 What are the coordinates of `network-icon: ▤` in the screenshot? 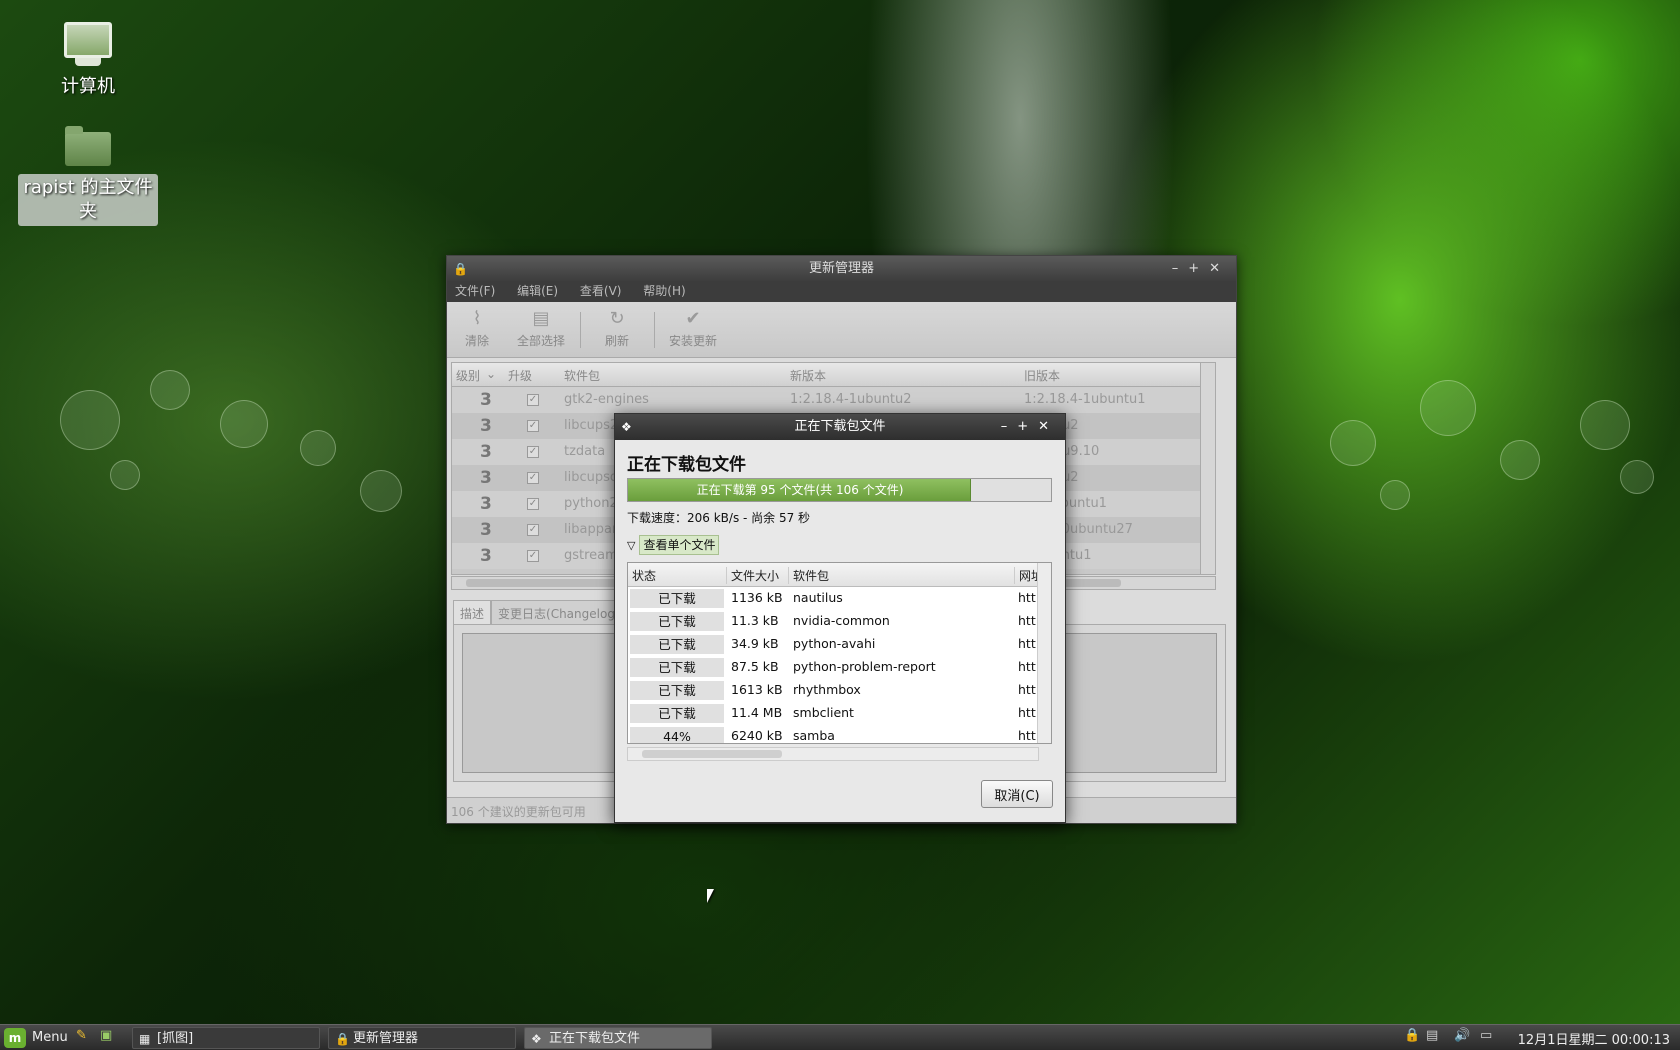 It's located at (1432, 1035).